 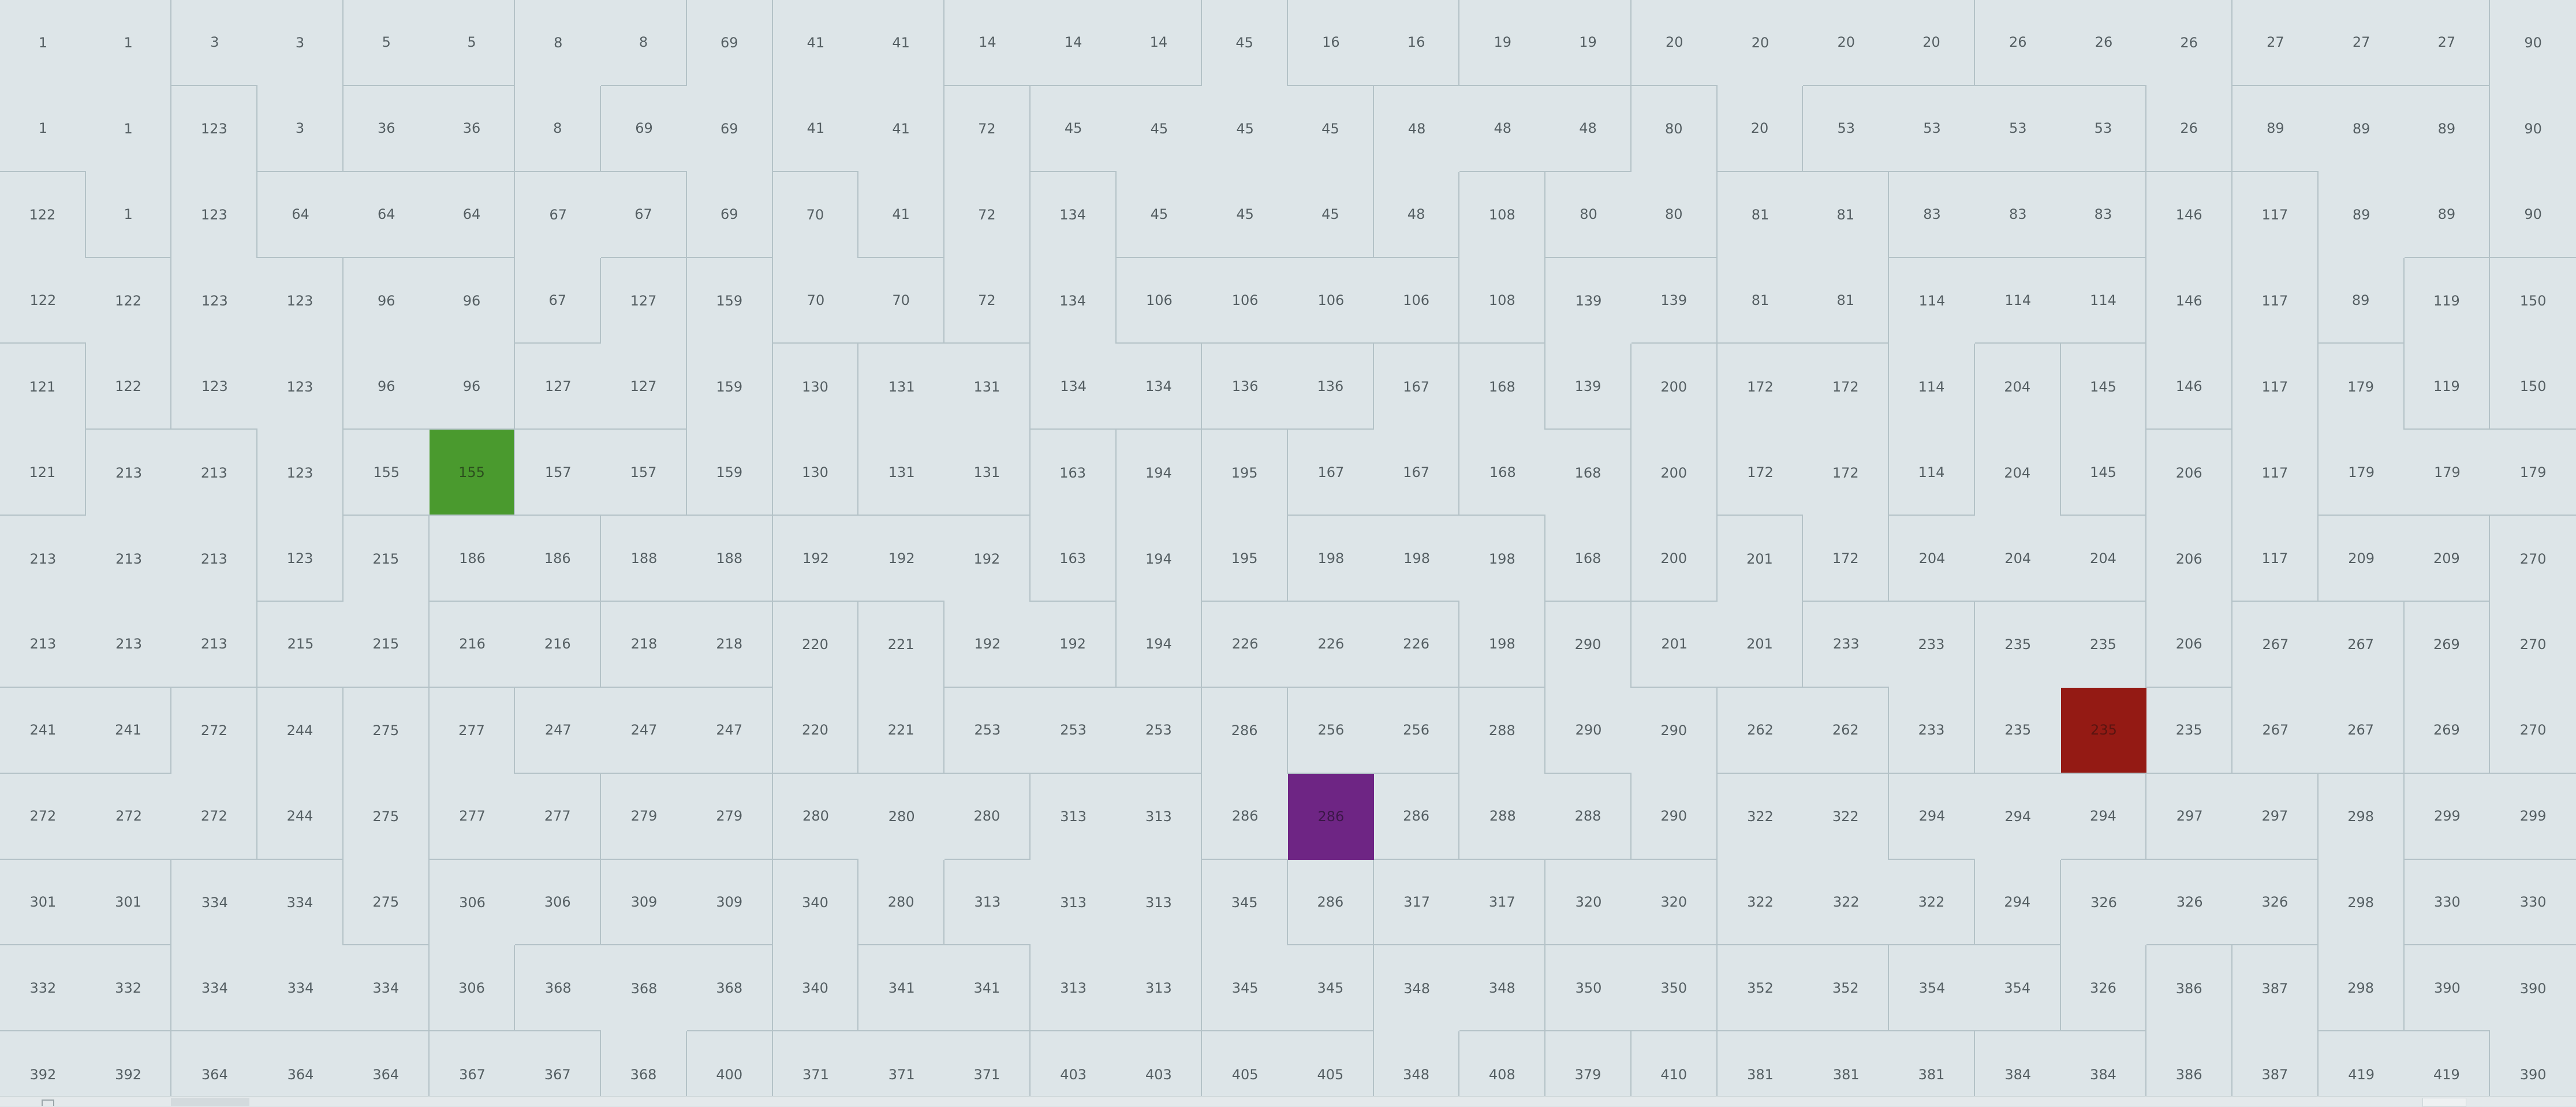 I want to click on maze-cell: 186, so click(x=558, y=559).